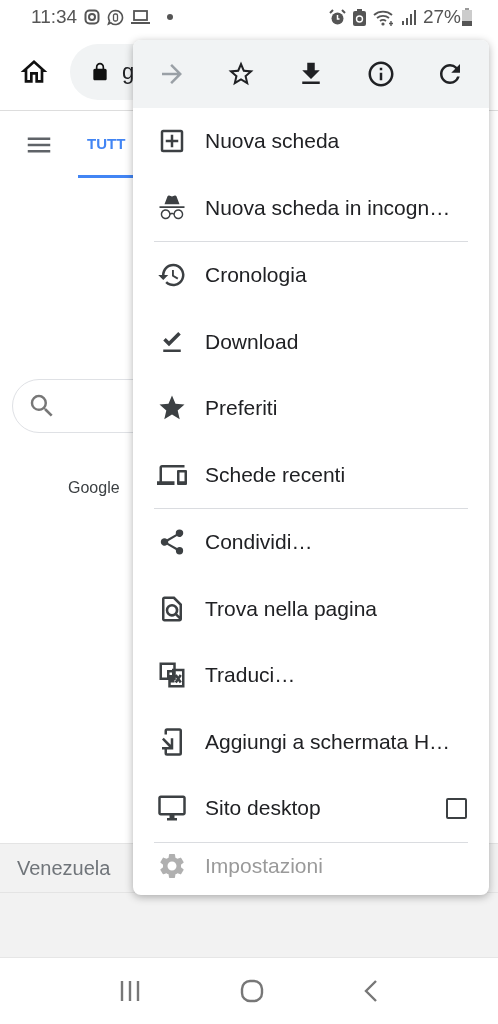 This screenshot has height=1024, width=498. What do you see at coordinates (311, 474) in the screenshot?
I see `menu-item: Schede recenti` at bounding box center [311, 474].